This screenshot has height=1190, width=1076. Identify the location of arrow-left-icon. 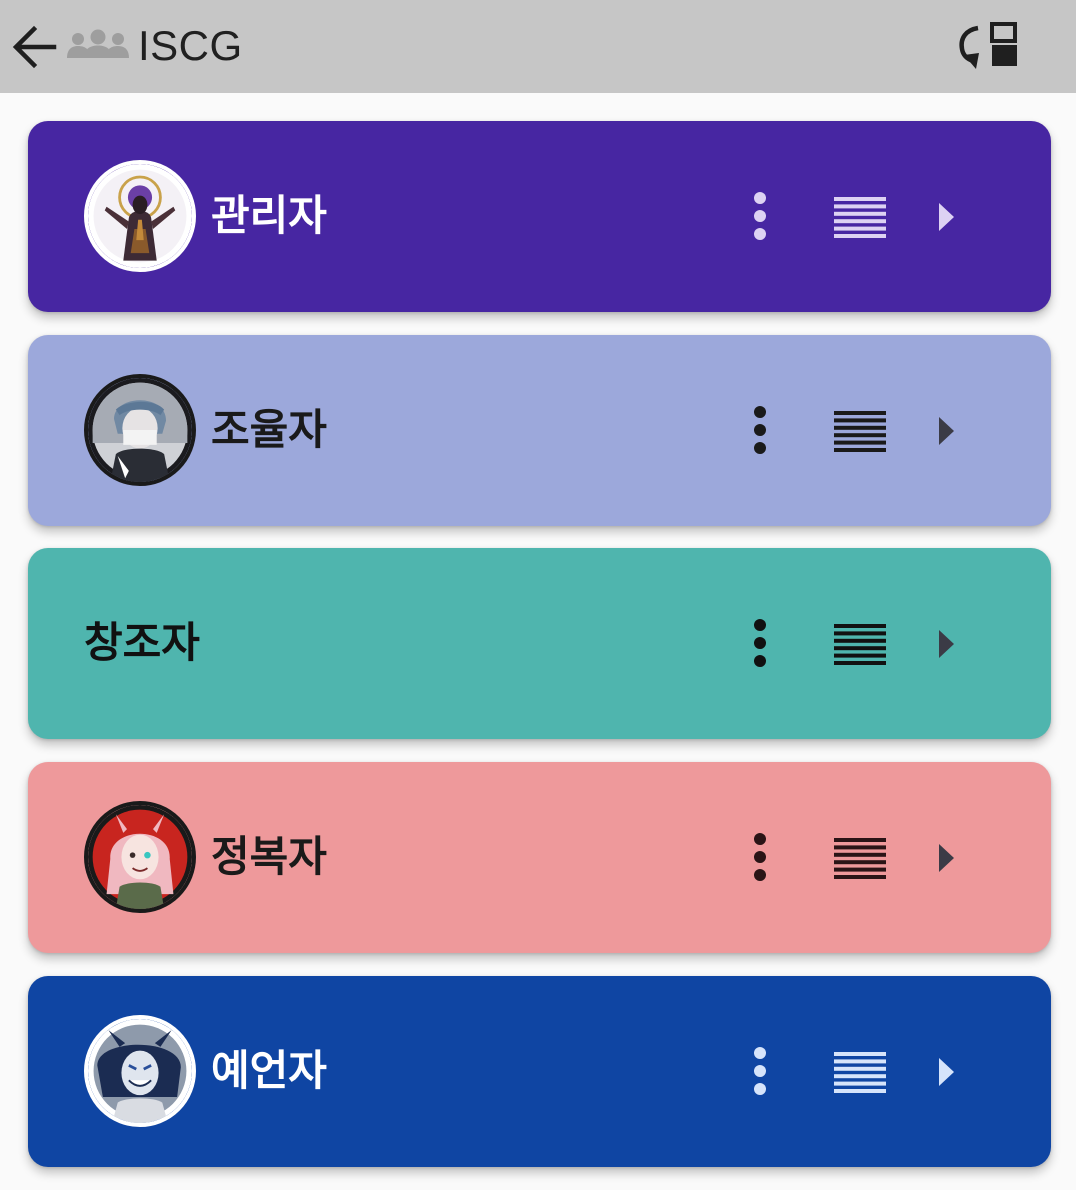
(34, 47).